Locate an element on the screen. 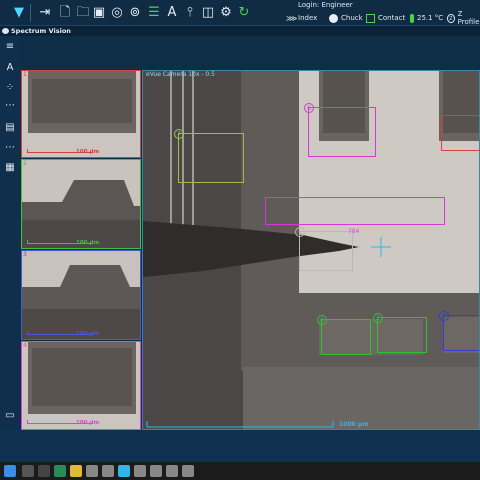  index-icon: ⋙ is located at coordinates (292, 18).